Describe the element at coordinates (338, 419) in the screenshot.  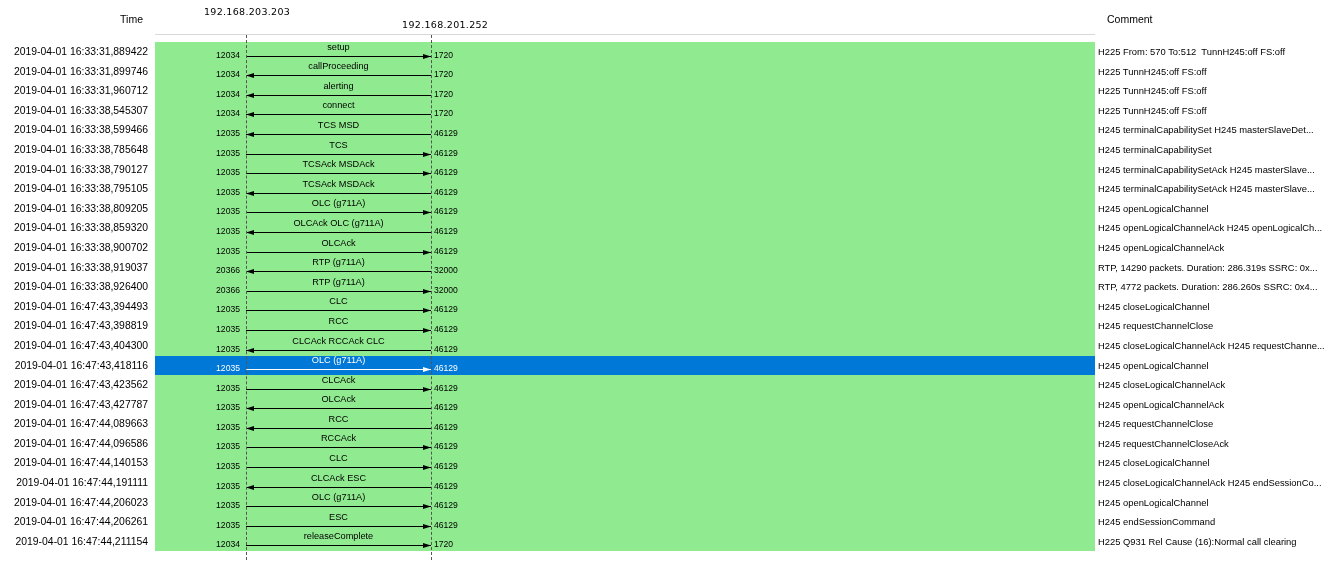
I see `message-label: RCC` at that location.